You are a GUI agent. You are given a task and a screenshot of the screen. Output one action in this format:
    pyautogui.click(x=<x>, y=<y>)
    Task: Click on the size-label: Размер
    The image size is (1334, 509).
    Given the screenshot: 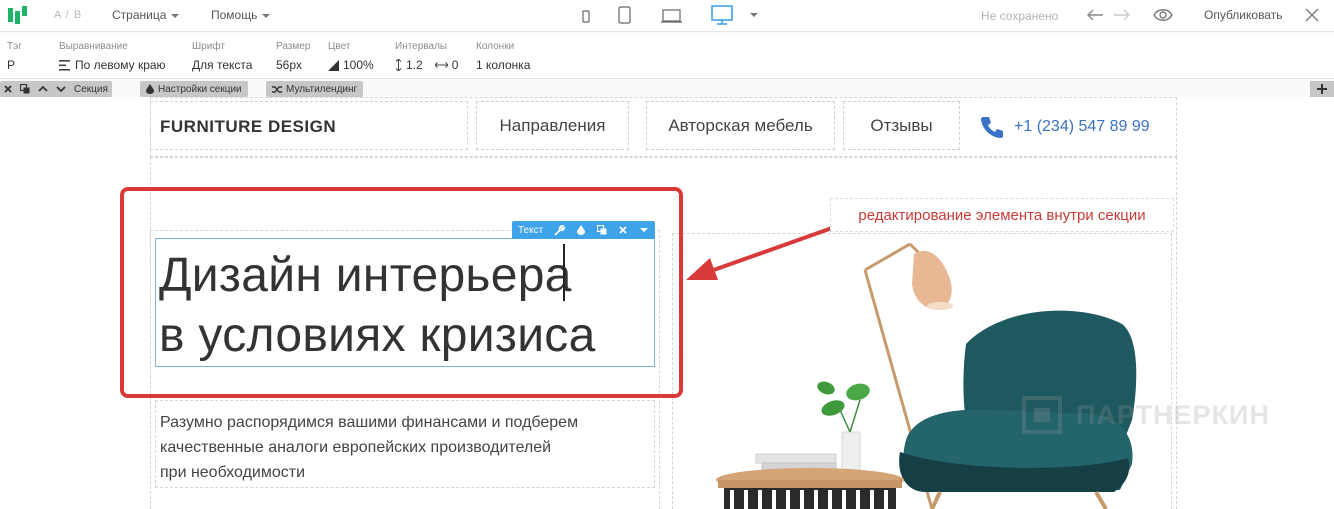 What is the action you would take?
    pyautogui.click(x=293, y=46)
    